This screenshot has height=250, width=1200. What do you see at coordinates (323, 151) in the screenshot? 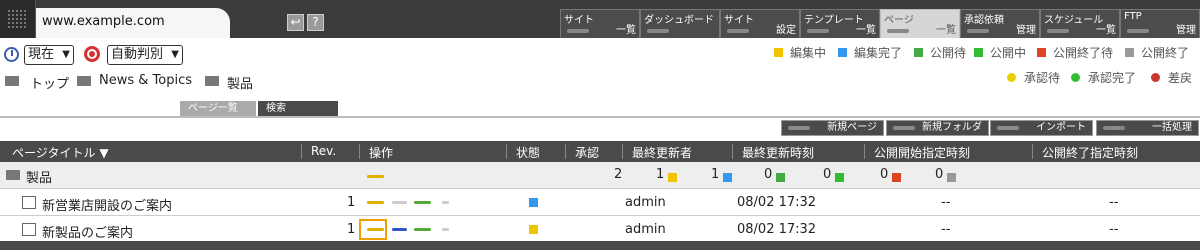
I see `column-header: Rev.` at bounding box center [323, 151].